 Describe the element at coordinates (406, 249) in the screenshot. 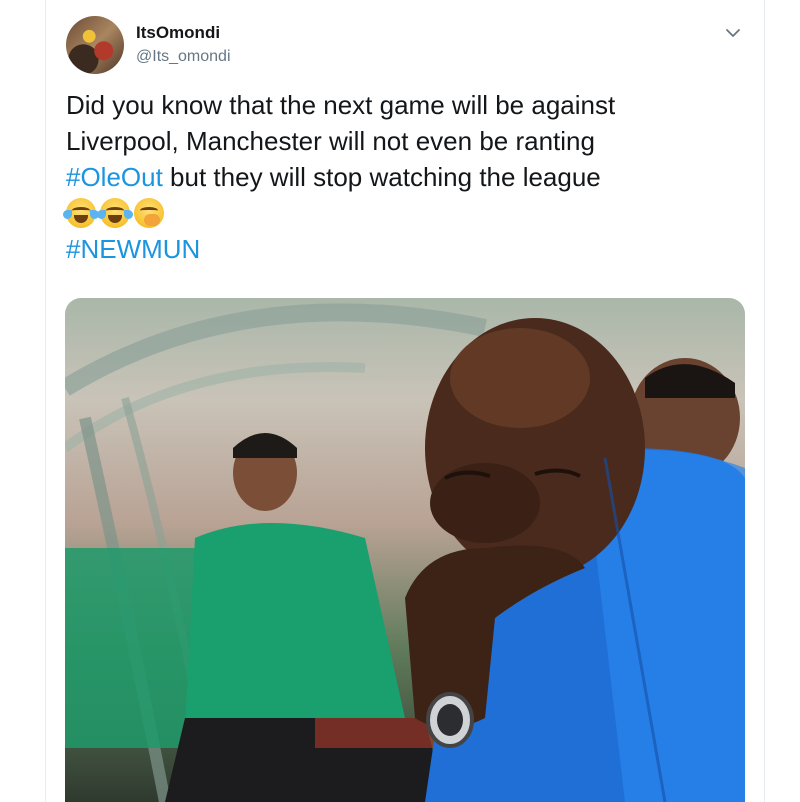

I see `tweet-text-line: #NEWMUN` at that location.